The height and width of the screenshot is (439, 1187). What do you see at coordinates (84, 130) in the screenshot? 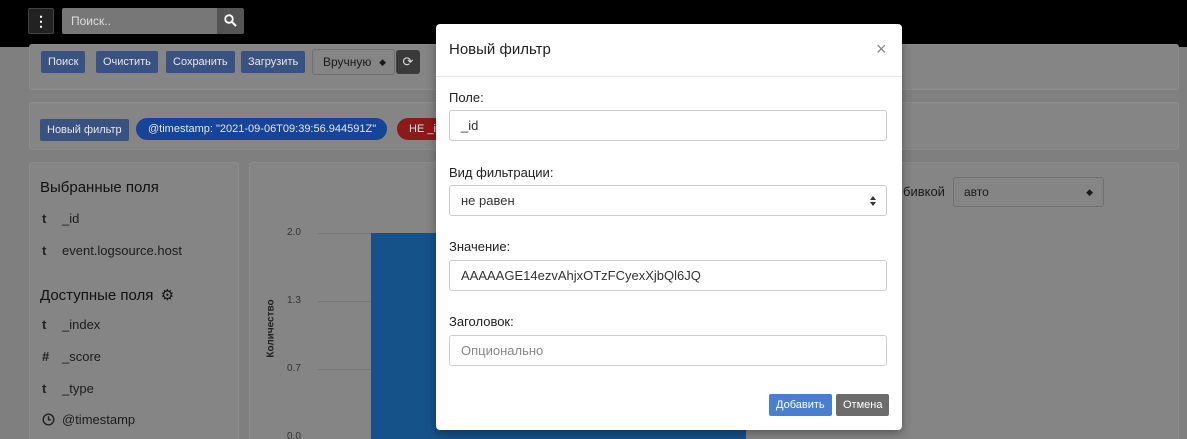
I see `new-filter-button: Новый фильтр` at bounding box center [84, 130].